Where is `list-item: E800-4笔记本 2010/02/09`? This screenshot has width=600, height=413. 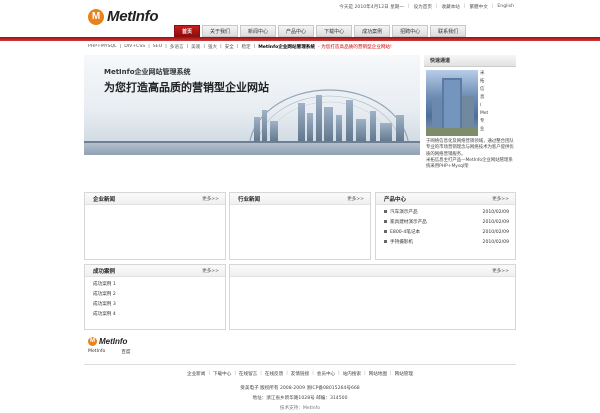 list-item: E800-4笔记本 2010/02/09 is located at coordinates (446, 233).